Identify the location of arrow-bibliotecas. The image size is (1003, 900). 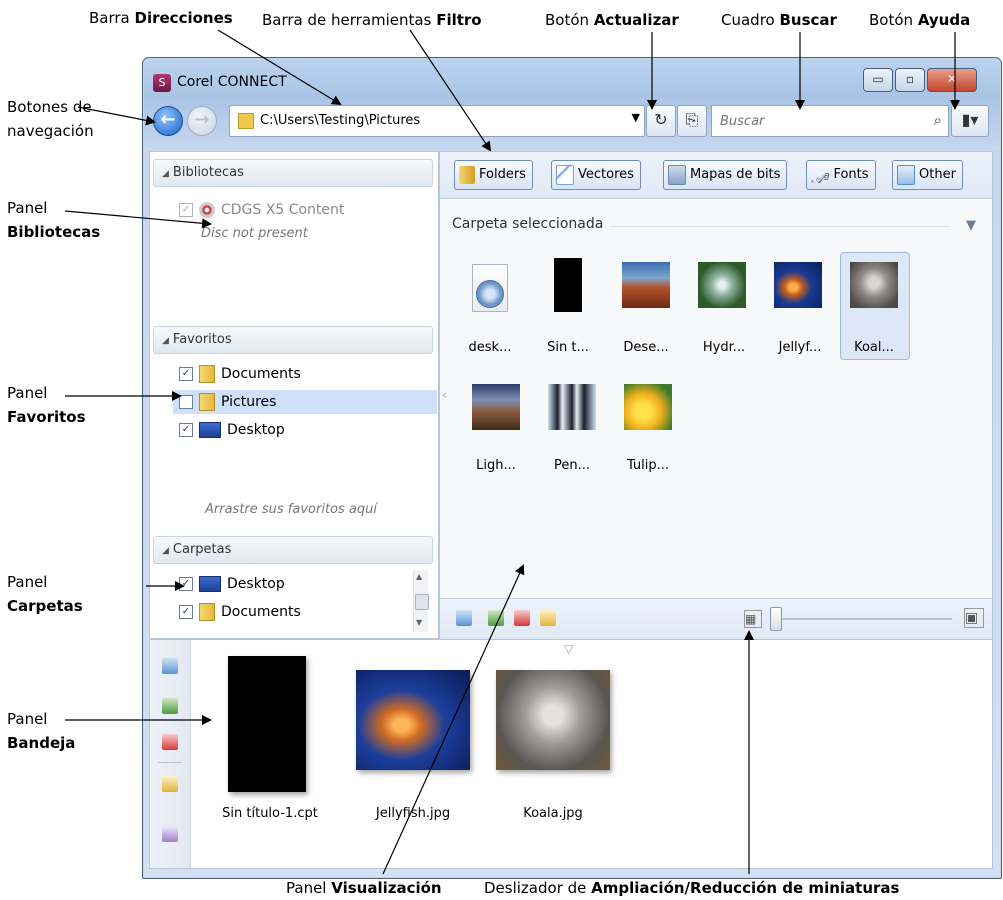
(138, 219).